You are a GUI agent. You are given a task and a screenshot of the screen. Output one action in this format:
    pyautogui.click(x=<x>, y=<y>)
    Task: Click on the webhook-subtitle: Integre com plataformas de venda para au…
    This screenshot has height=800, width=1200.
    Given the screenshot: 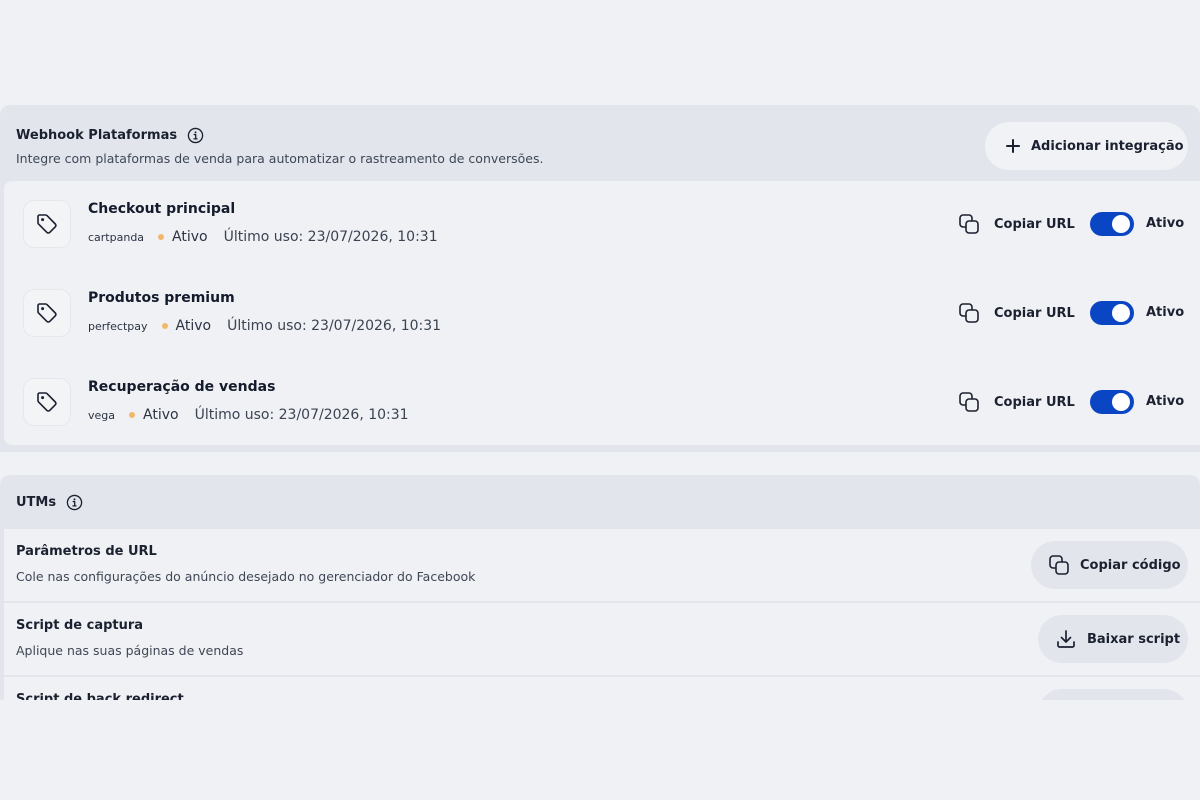 What is the action you would take?
    pyautogui.click(x=280, y=158)
    